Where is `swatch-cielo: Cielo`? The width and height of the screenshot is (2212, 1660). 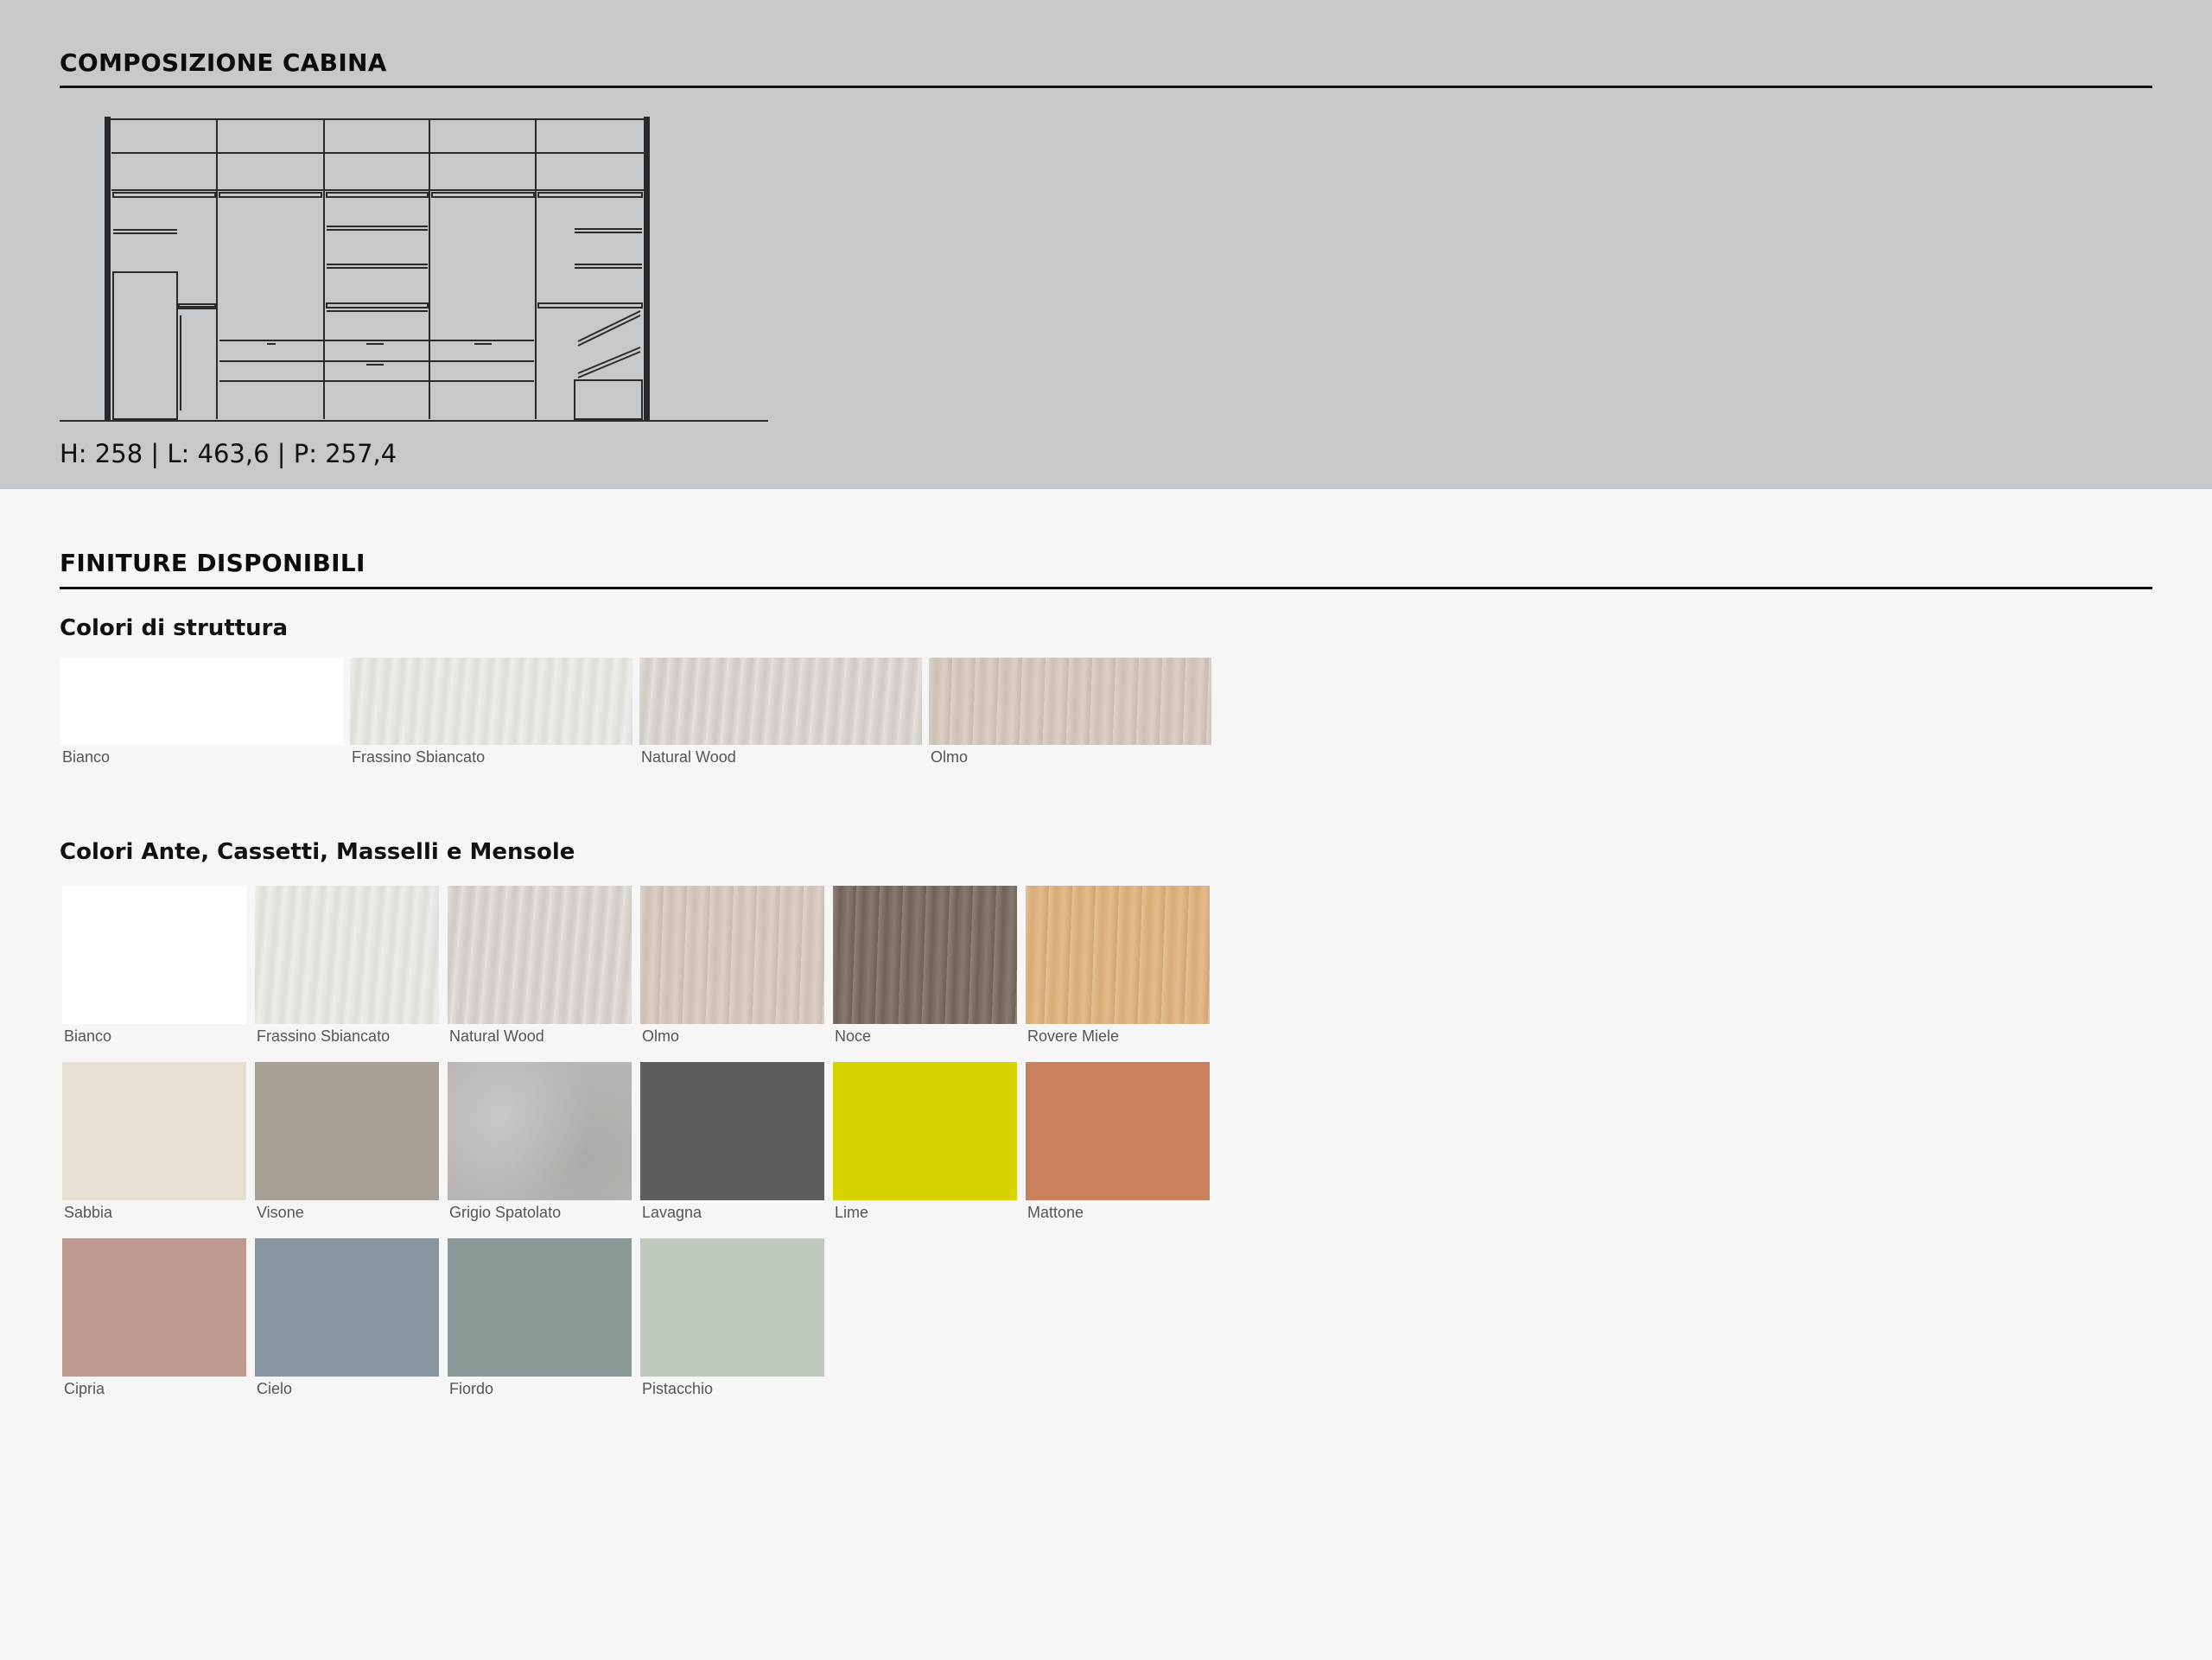 swatch-cielo: Cielo is located at coordinates (347, 1320).